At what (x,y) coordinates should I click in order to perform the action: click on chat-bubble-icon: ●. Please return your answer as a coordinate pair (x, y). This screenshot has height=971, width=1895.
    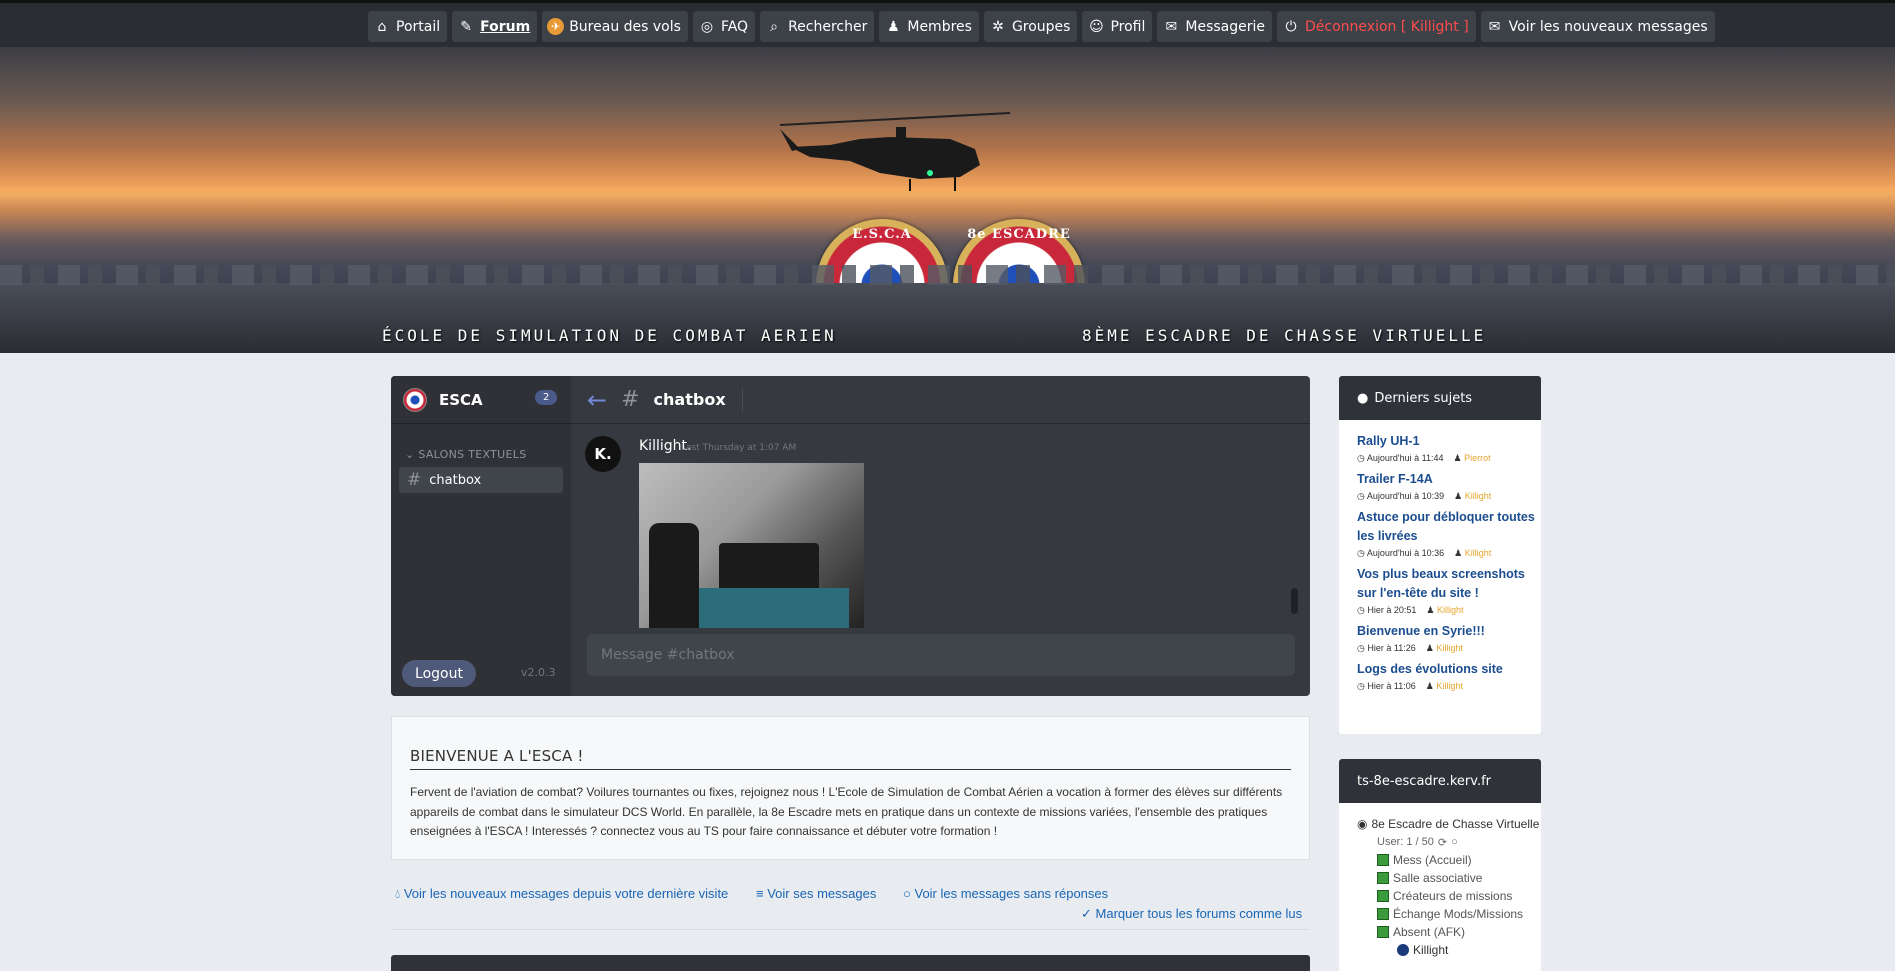
    Looking at the image, I should click on (1363, 398).